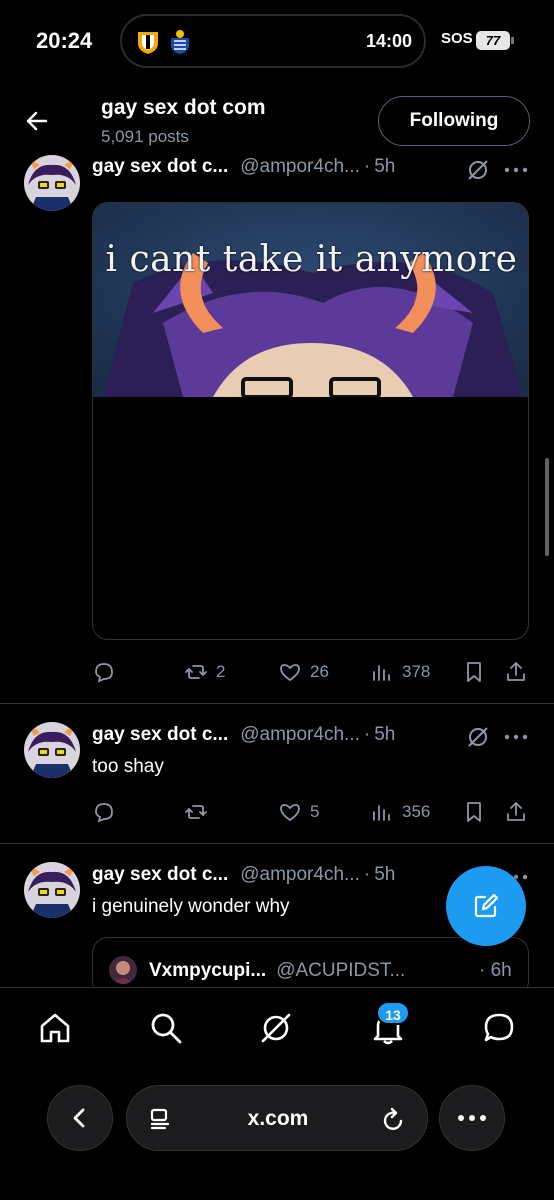 The height and width of the screenshot is (1200, 554). I want to click on status-clock: 20:24, so click(64, 40).